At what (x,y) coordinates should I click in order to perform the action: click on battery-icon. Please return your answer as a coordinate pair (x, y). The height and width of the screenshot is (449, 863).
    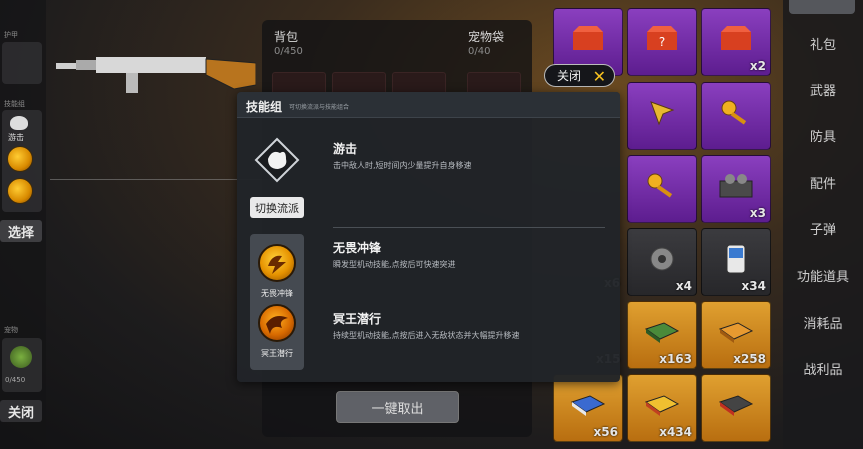
    Looking at the image, I should click on (736, 259).